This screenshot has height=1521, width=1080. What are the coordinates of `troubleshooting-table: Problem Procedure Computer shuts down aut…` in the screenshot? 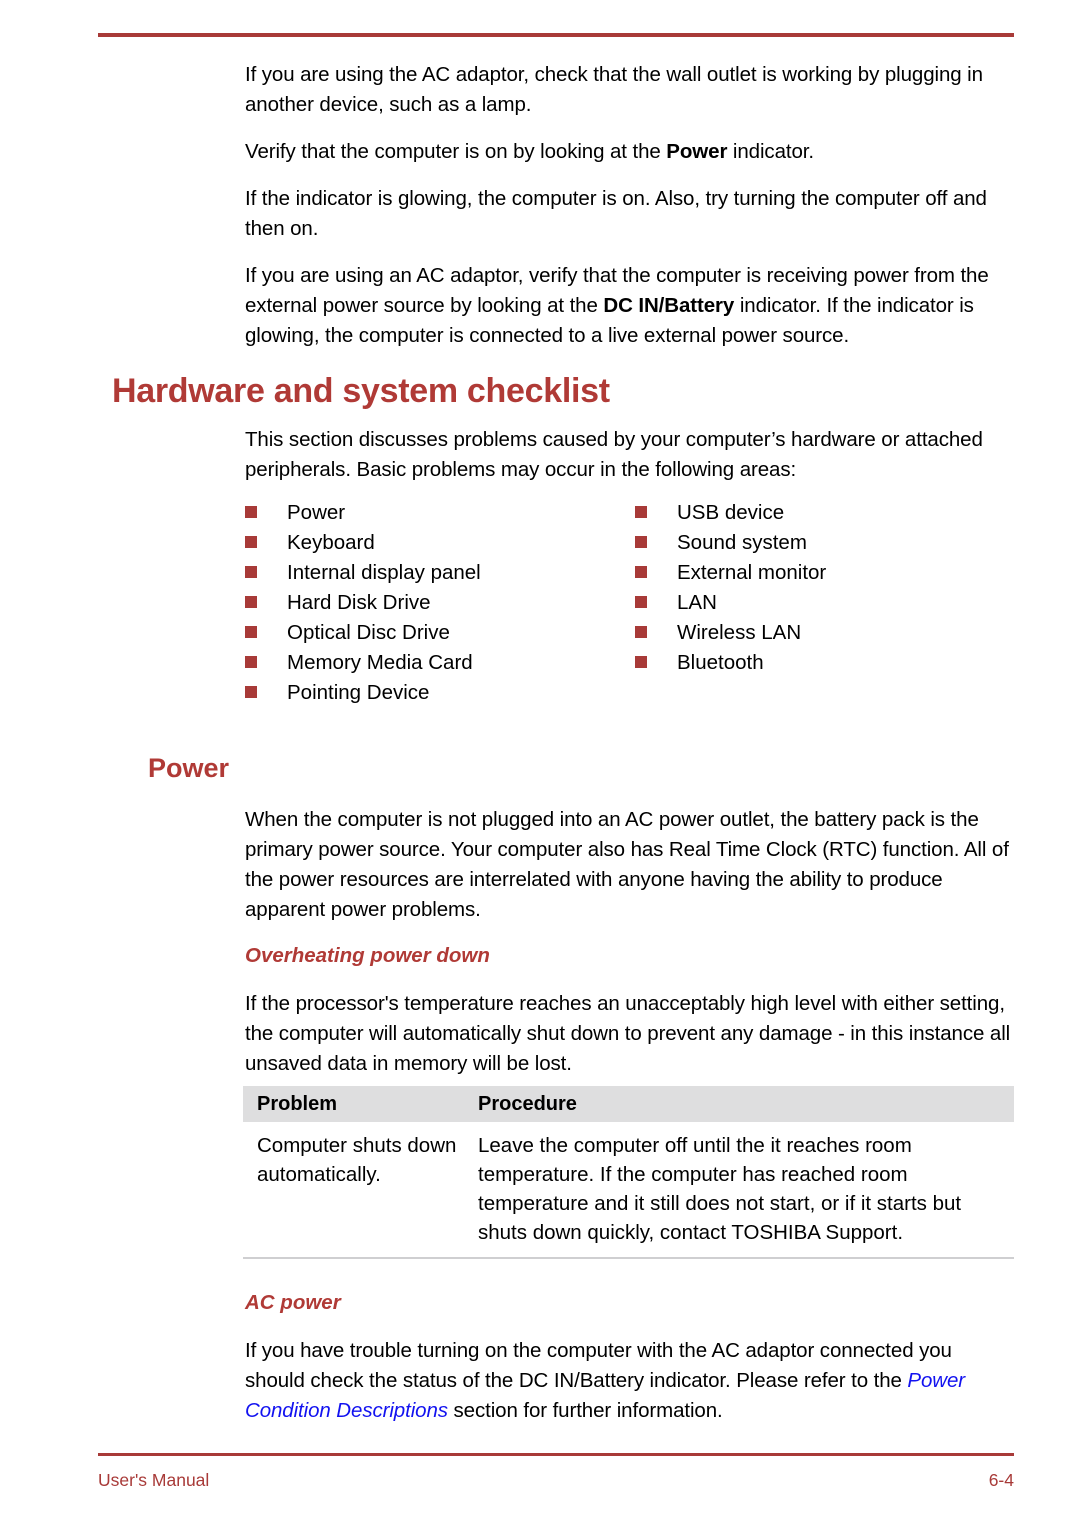 It's located at (628, 1172).